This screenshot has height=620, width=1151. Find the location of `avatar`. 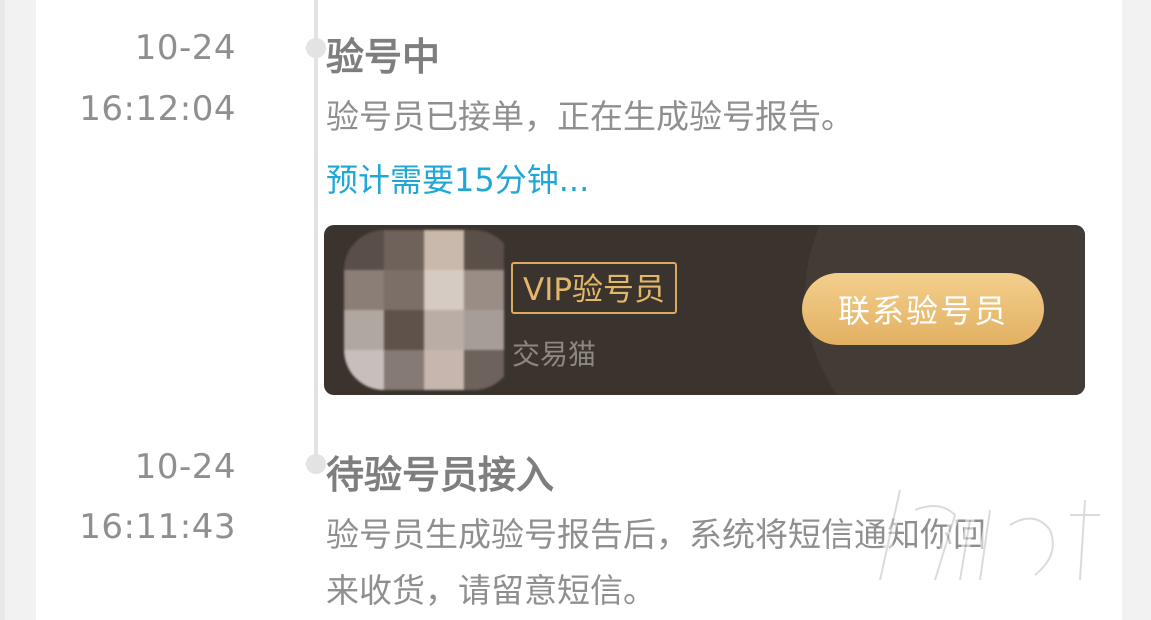

avatar is located at coordinates (429, 310).